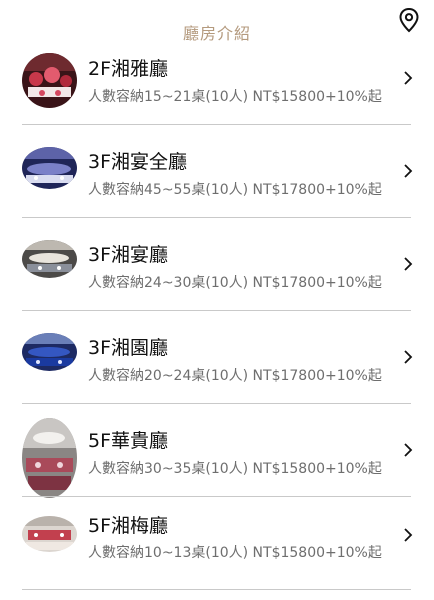  What do you see at coordinates (128, 441) in the screenshot?
I see `hall-name: 5F華貴廳` at bounding box center [128, 441].